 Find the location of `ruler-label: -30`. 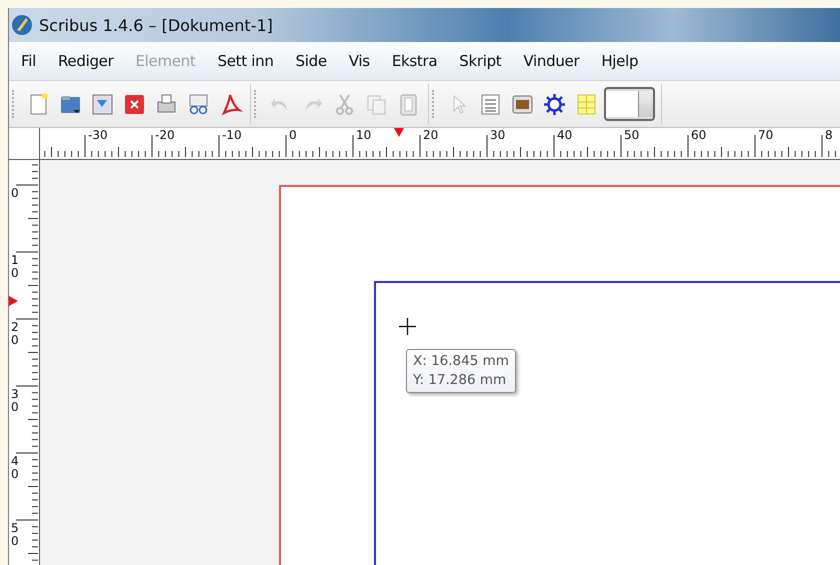

ruler-label: -30 is located at coordinates (98, 135).